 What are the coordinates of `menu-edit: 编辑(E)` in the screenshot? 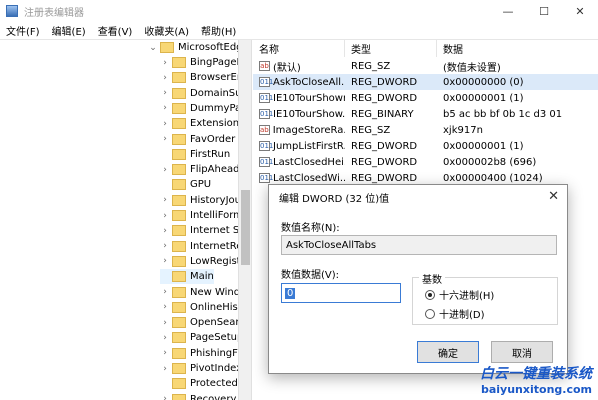 It's located at (69, 30).